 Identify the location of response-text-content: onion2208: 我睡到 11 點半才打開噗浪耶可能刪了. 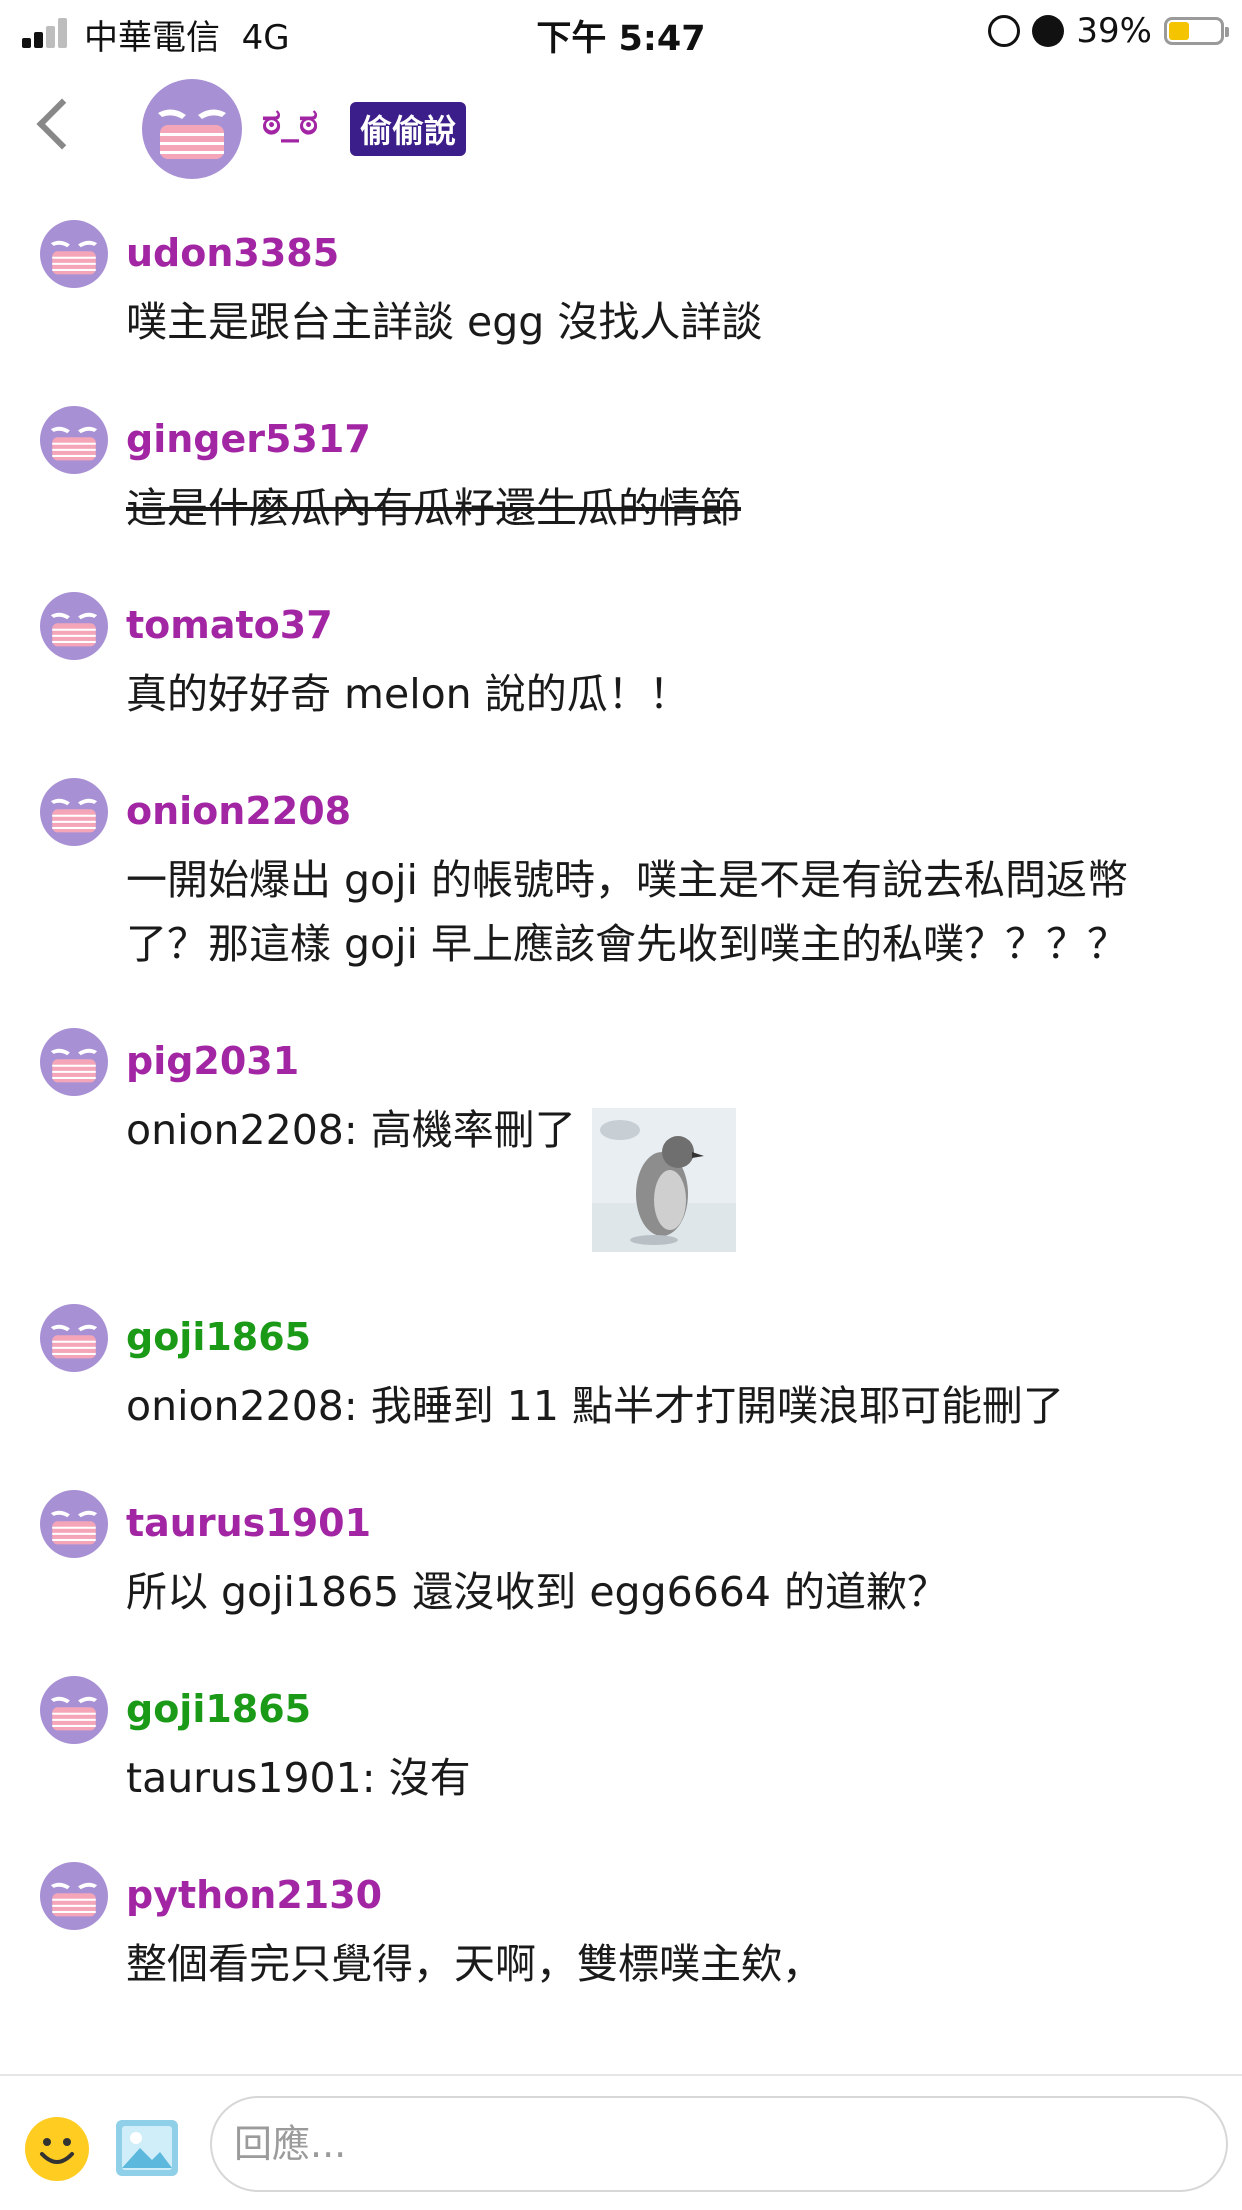
(595, 1406).